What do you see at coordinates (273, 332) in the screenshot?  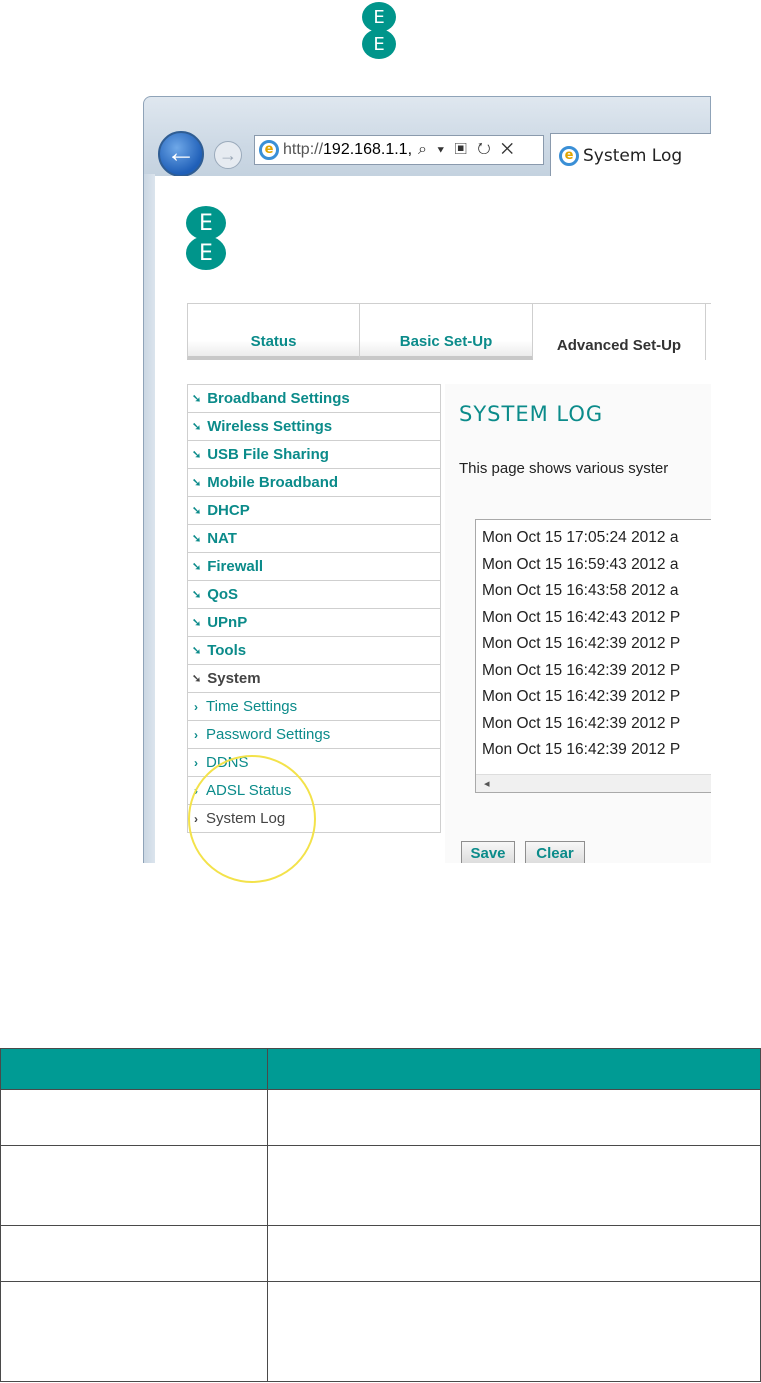 I see `tab-status: Status` at bounding box center [273, 332].